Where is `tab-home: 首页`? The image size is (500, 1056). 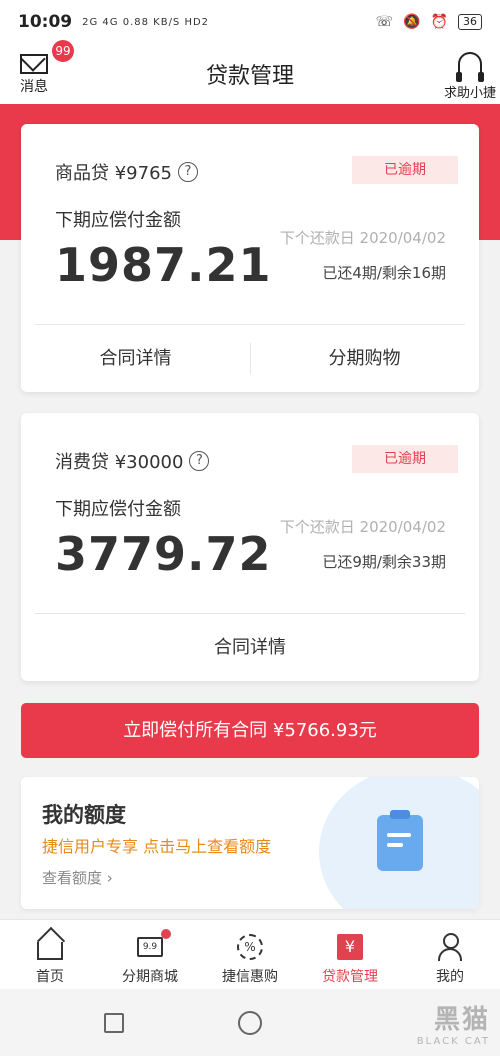 tab-home: 首页 is located at coordinates (50, 954).